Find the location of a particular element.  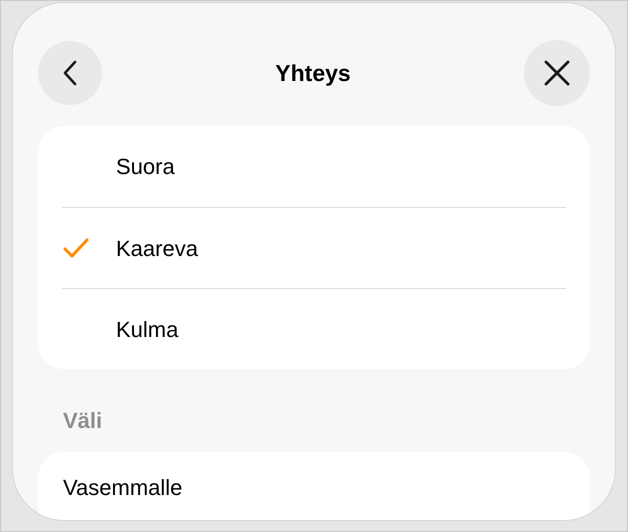

option-row: Kulma is located at coordinates (314, 328).